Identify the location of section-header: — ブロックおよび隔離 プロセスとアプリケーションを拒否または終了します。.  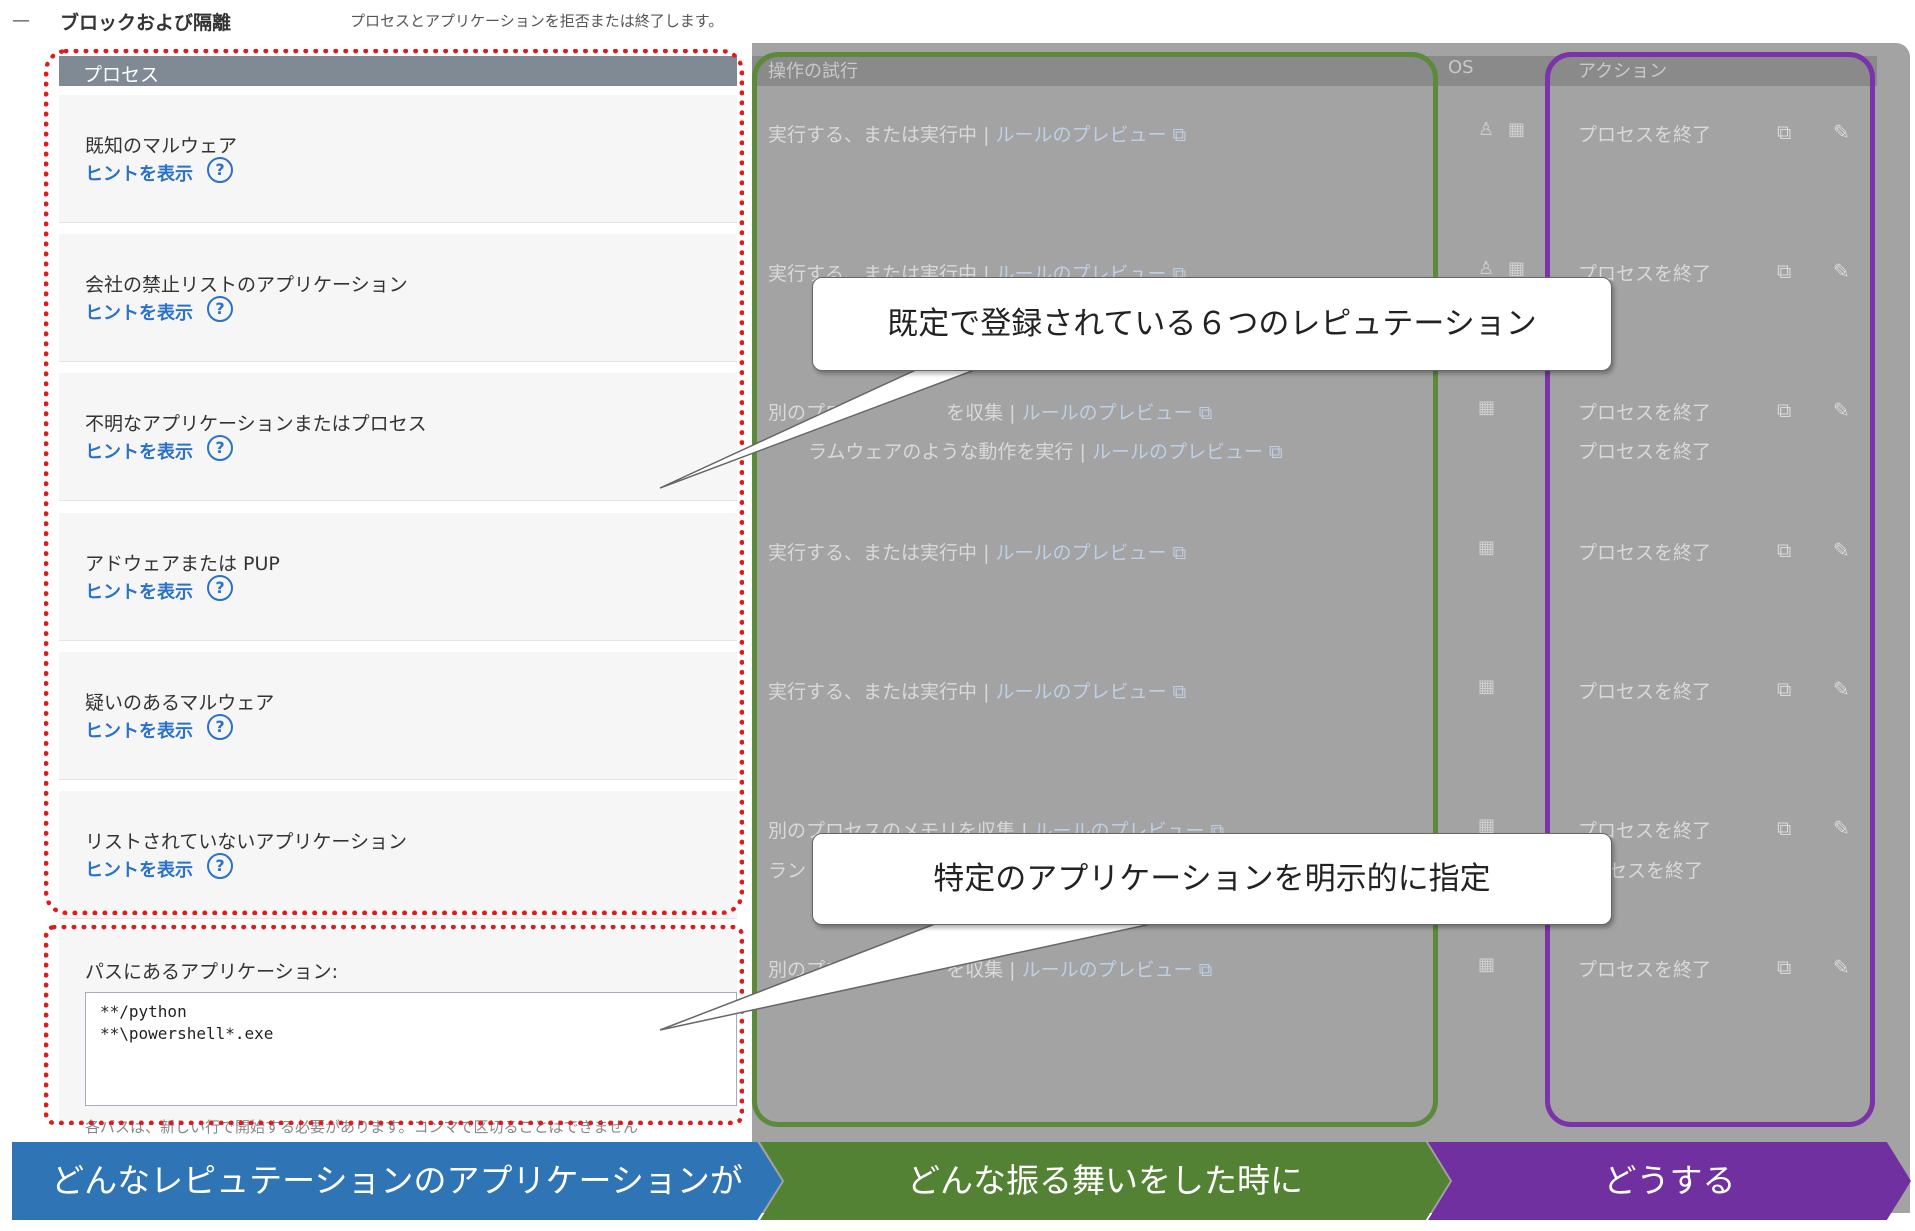
(957, 20).